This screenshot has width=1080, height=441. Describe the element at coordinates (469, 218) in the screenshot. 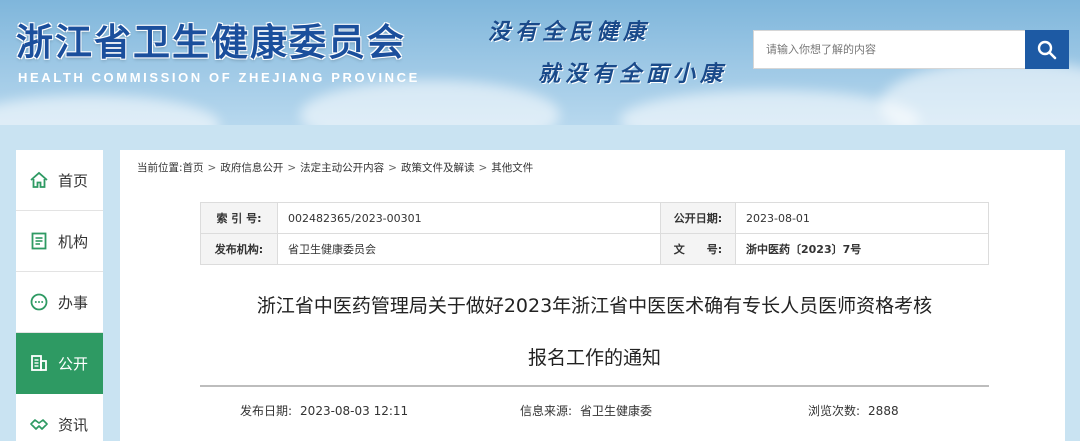

I see `index-value: 002482365/2023-00301` at that location.